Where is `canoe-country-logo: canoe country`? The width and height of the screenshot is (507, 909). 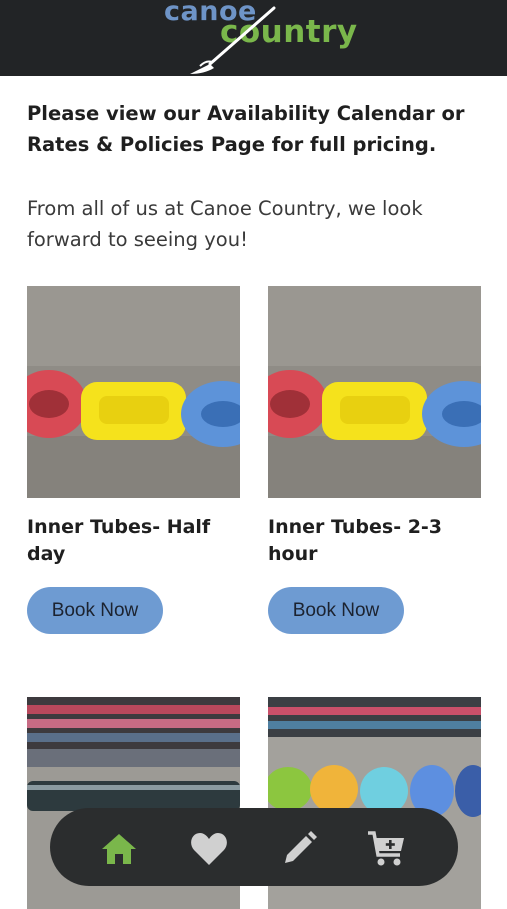
canoe-country-logo: canoe country is located at coordinates (258, 38).